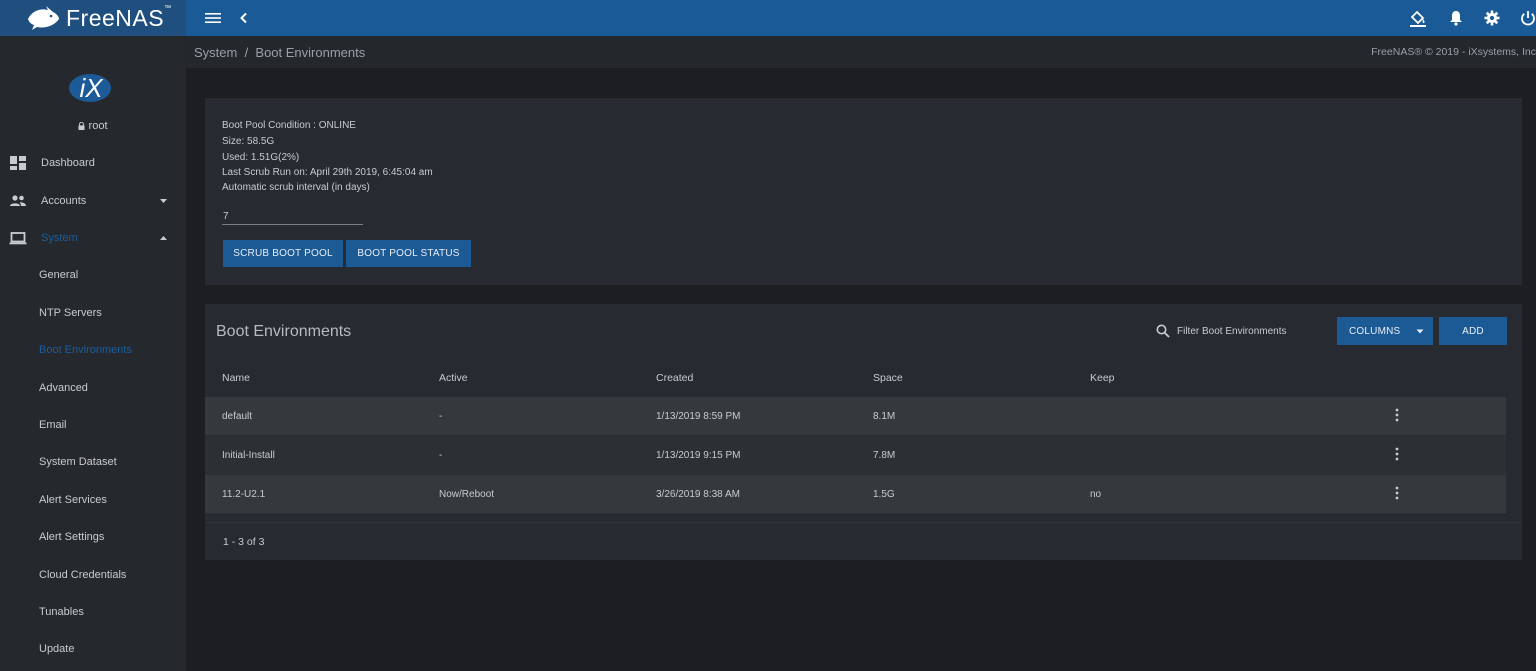  Describe the element at coordinates (888, 378) in the screenshot. I see `column-header-space: Space` at that location.